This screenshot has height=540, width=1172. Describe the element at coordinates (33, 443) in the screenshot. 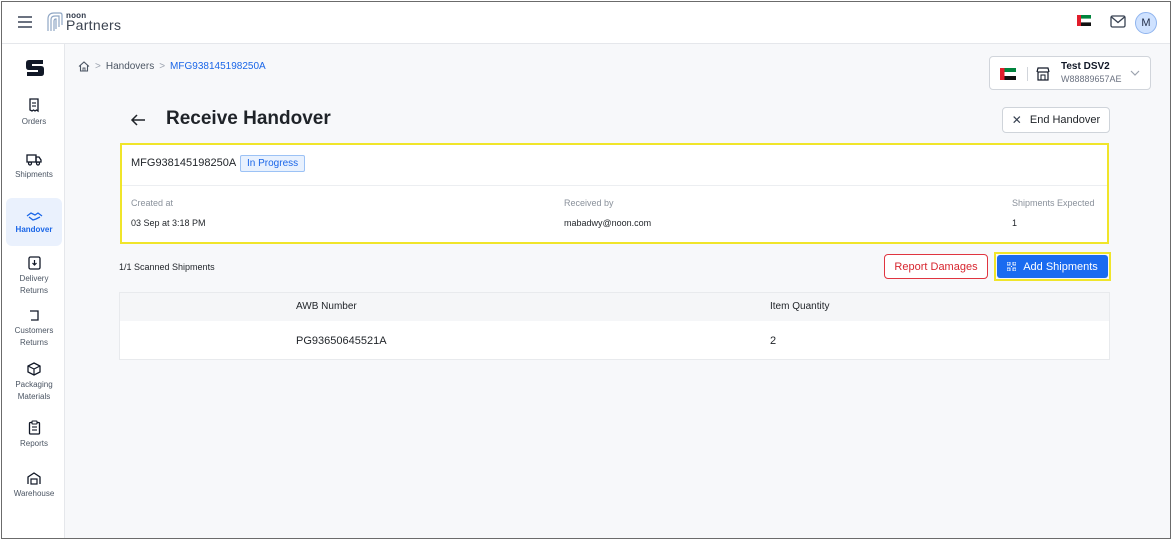

I see `sidebar-item-label: Reports` at that location.